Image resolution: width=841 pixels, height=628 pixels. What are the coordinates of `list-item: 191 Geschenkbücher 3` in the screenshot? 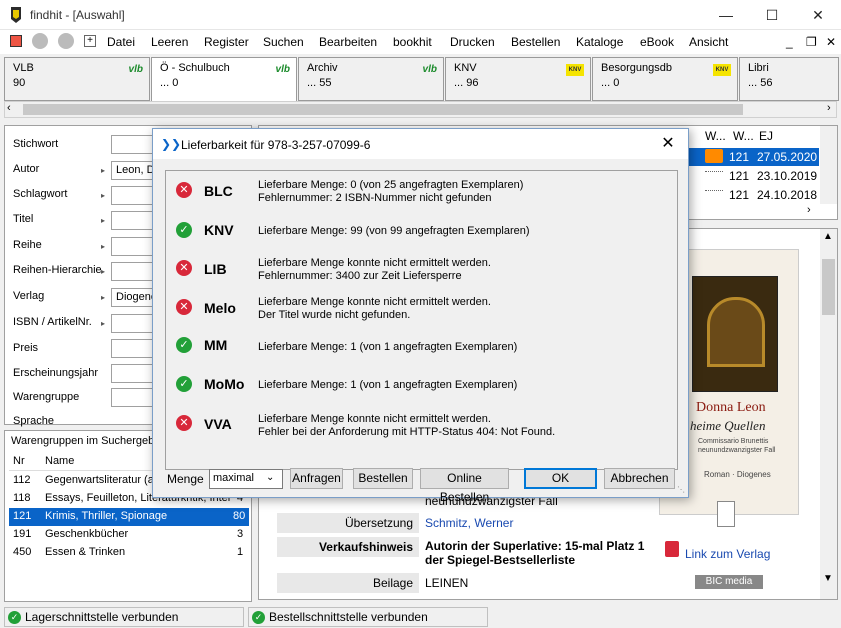 It's located at (129, 535).